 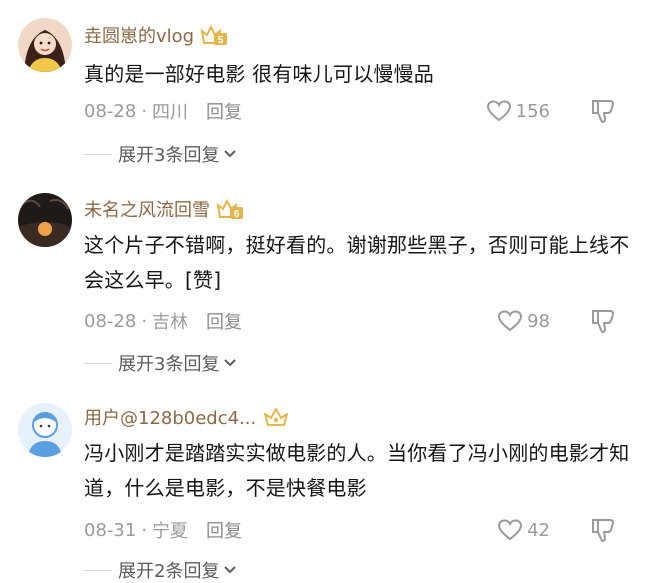 What do you see at coordinates (110, 530) in the screenshot?
I see `comment-date: 08-31` at bounding box center [110, 530].